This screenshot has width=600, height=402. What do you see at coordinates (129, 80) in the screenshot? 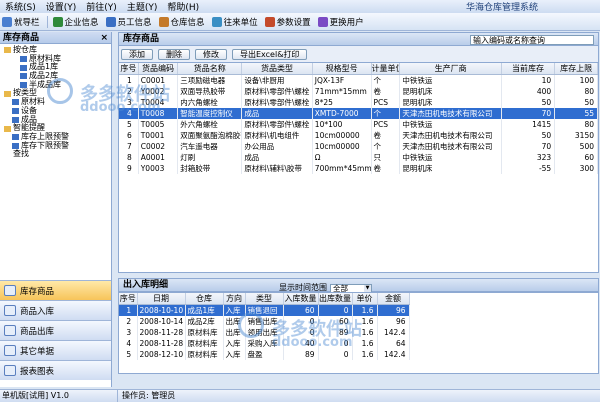
I see `table-cell: 1` at bounding box center [129, 80].